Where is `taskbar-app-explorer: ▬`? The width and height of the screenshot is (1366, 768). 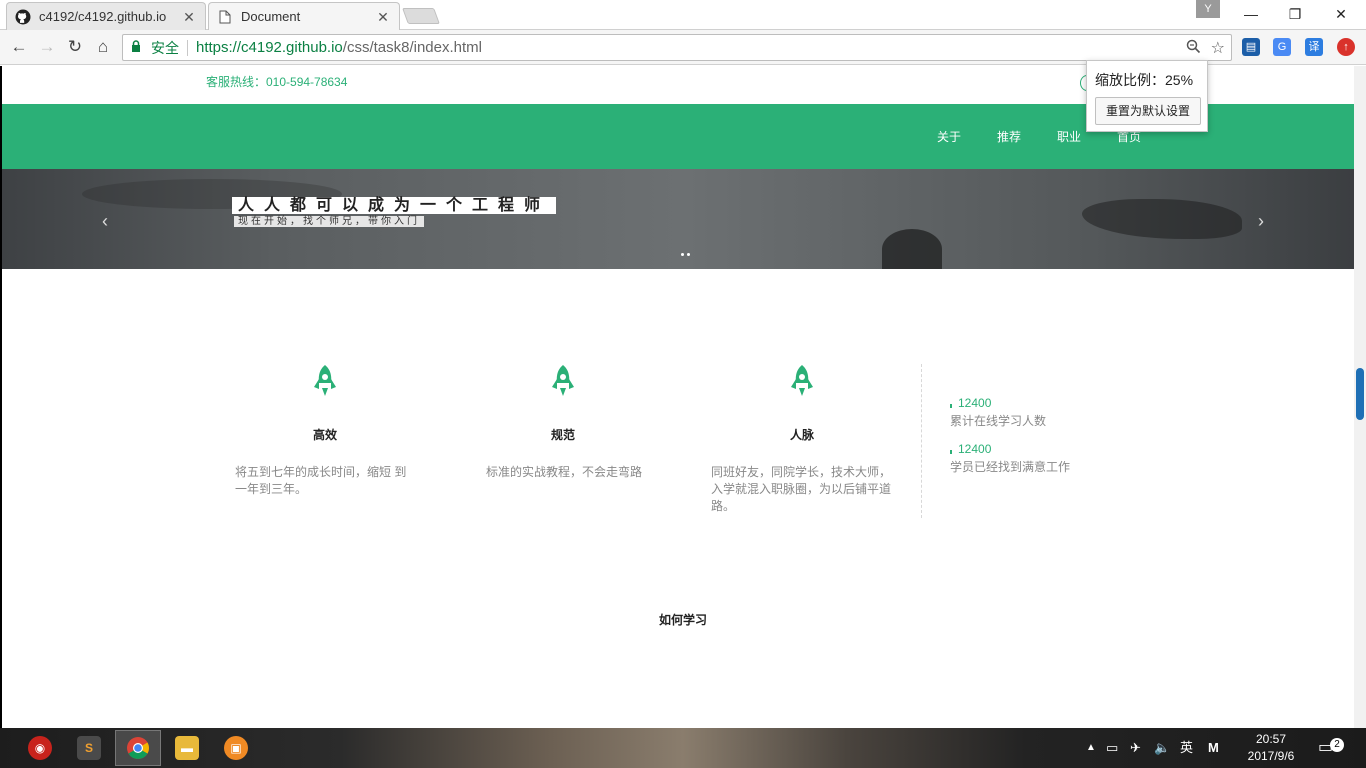
taskbar-app-explorer: ▬ is located at coordinates (187, 748).